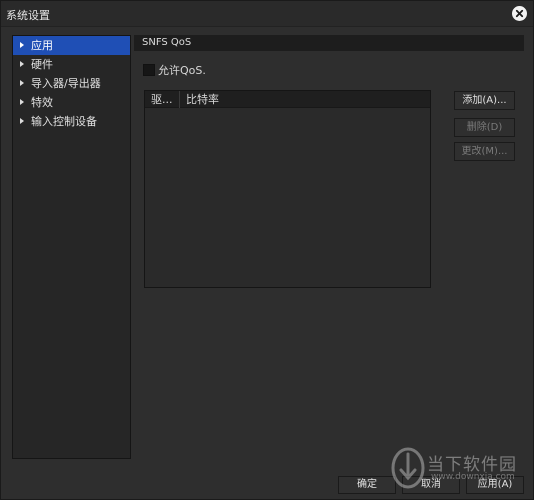 This screenshot has height=500, width=534. I want to click on watermark-text: 当下软件园, so click(472, 465).